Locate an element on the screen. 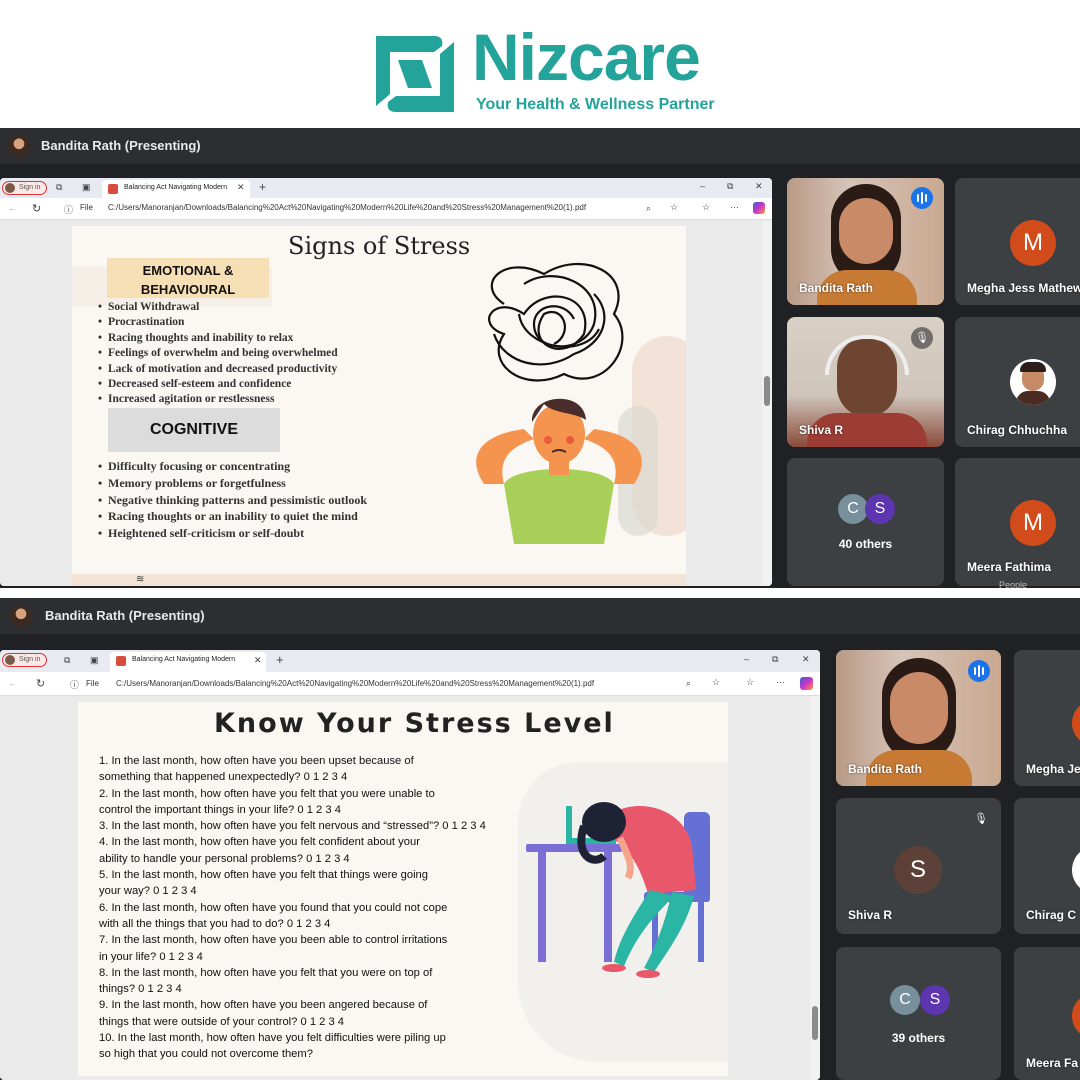 This screenshot has height=1080, width=1080. participant-name: Bandita Rath is located at coordinates (885, 769).